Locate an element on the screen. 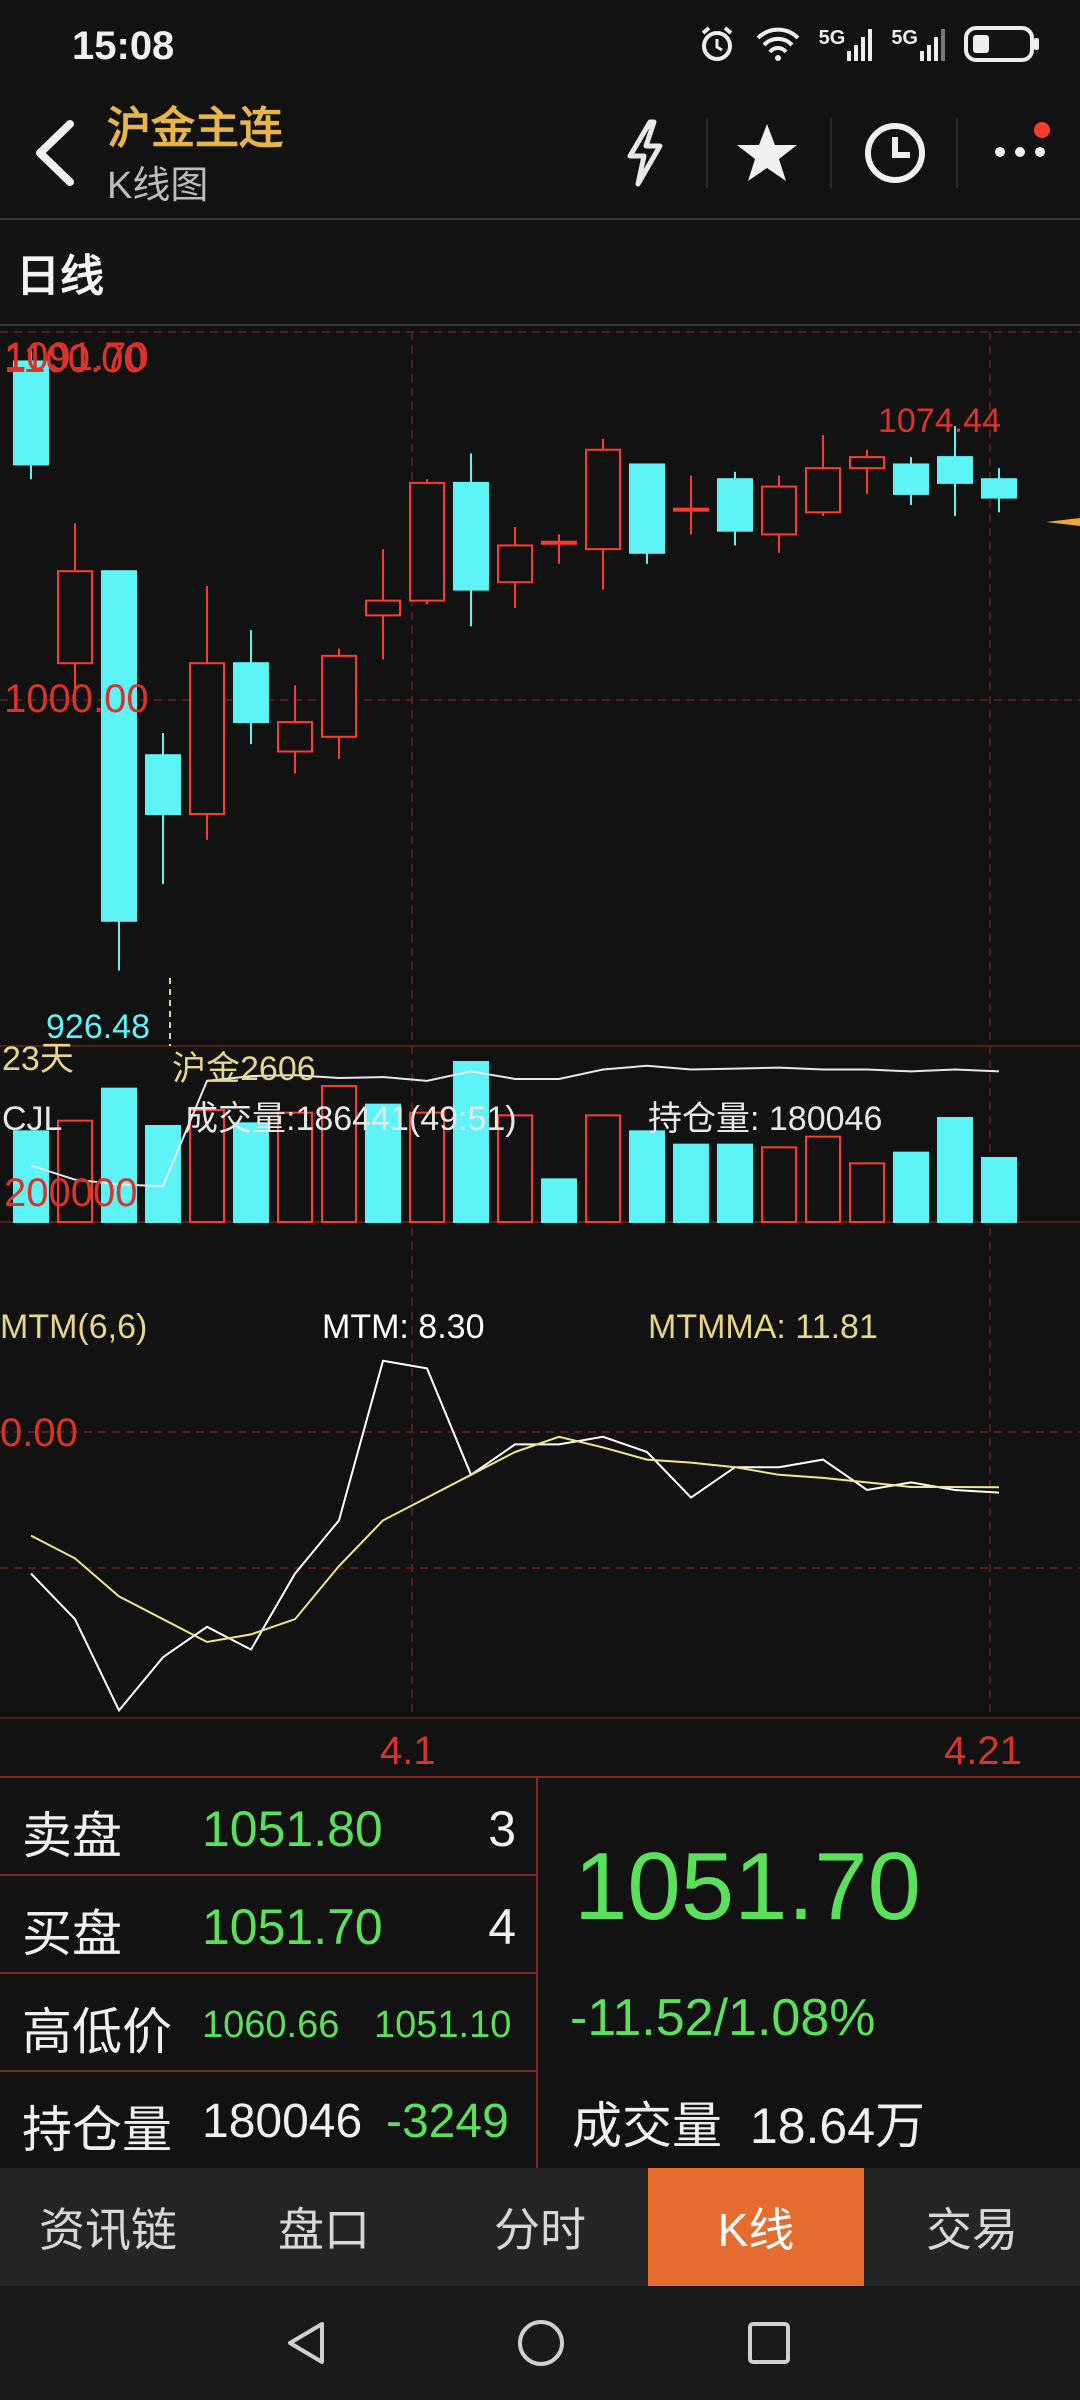 Image resolution: width=1080 pixels, height=2400 pixels. more-icon is located at coordinates (1025, 153).